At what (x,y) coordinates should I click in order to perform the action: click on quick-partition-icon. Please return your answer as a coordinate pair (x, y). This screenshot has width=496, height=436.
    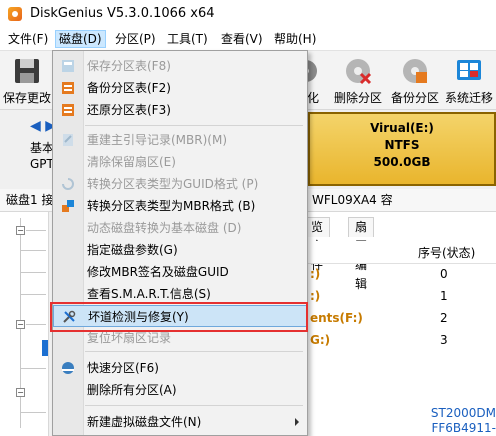
    Looking at the image, I should click on (68, 368).